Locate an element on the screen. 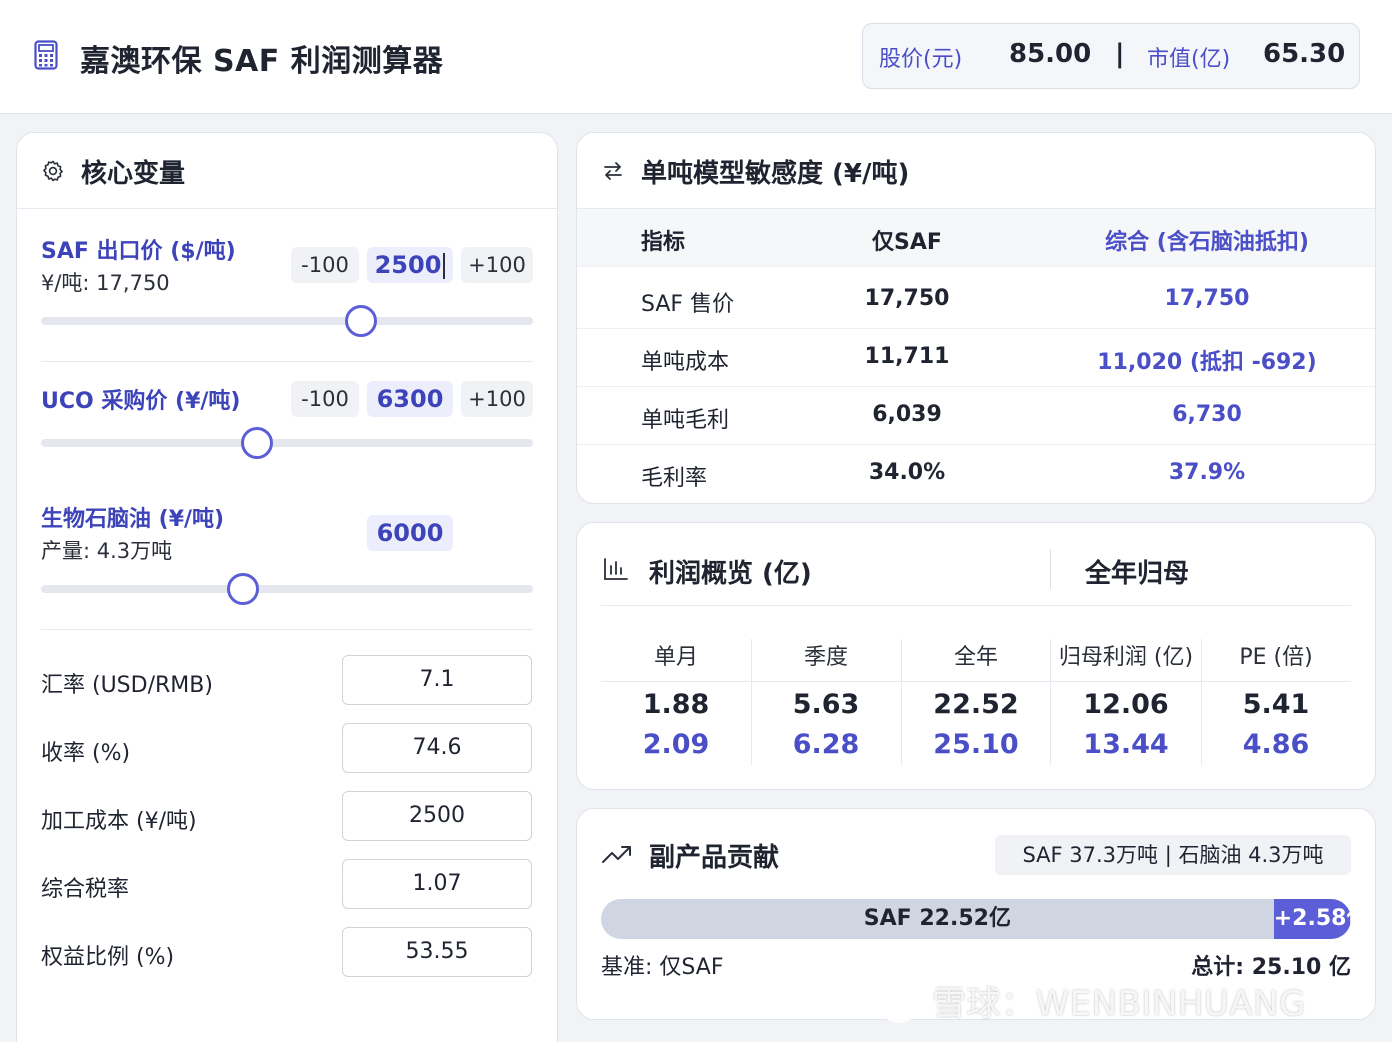  naphtha-segment: +2.58亿 is located at coordinates (1312, 919).